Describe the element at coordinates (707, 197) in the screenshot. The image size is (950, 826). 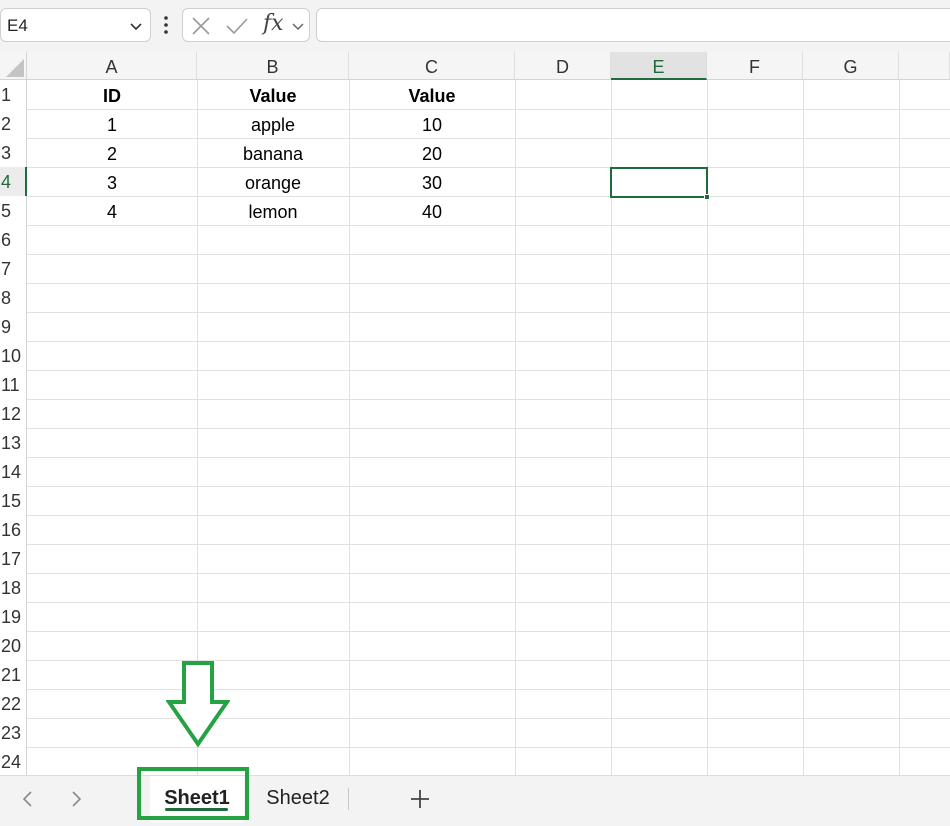
I see `fill-handle` at that location.